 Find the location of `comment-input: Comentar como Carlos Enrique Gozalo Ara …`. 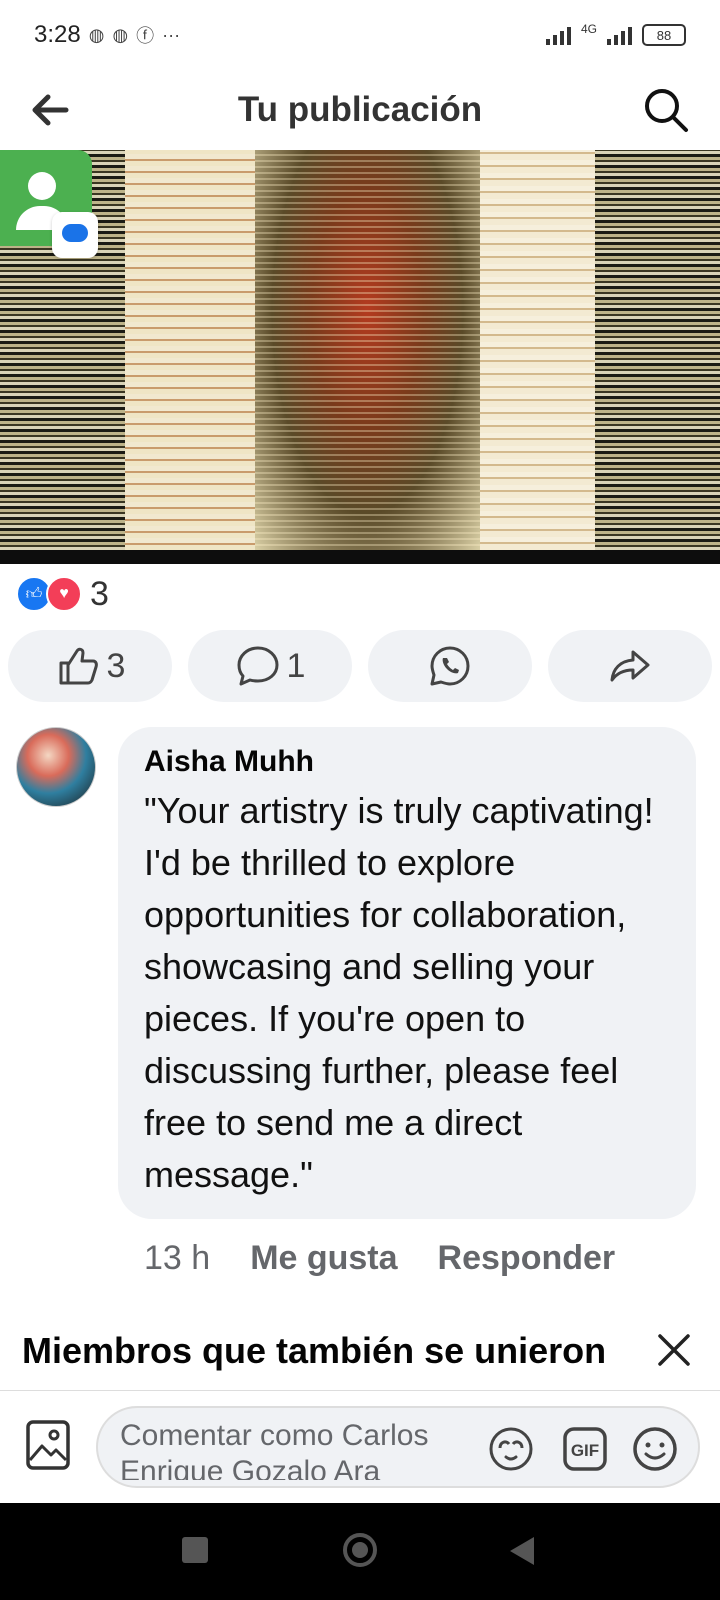

comment-input: Comentar como Carlos Enrique Gozalo Ara … is located at coordinates (398, 1447).